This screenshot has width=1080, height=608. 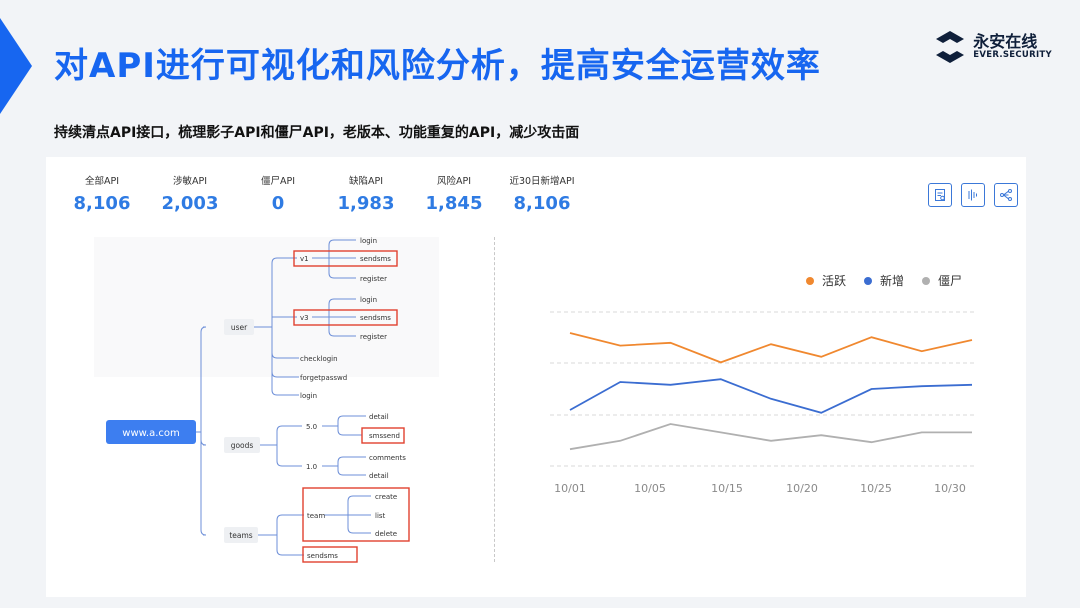 I want to click on tree-node-v3: v3, so click(x=304, y=318).